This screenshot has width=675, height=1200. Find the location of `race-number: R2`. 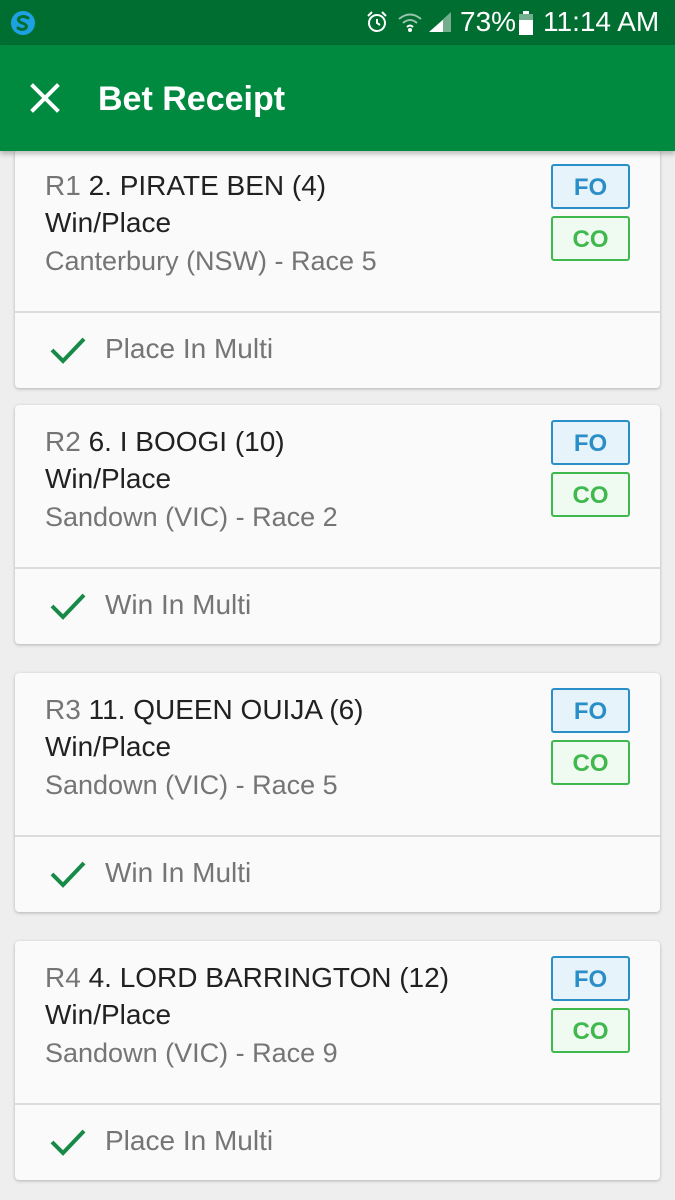

race-number: R2 is located at coordinates (63, 441).